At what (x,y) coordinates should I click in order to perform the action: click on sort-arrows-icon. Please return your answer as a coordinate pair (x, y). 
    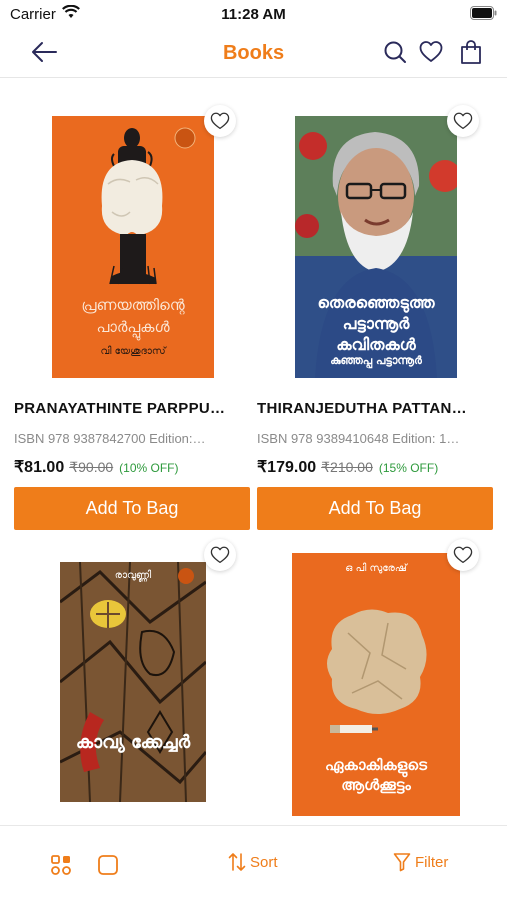
    Looking at the image, I should click on (237, 862).